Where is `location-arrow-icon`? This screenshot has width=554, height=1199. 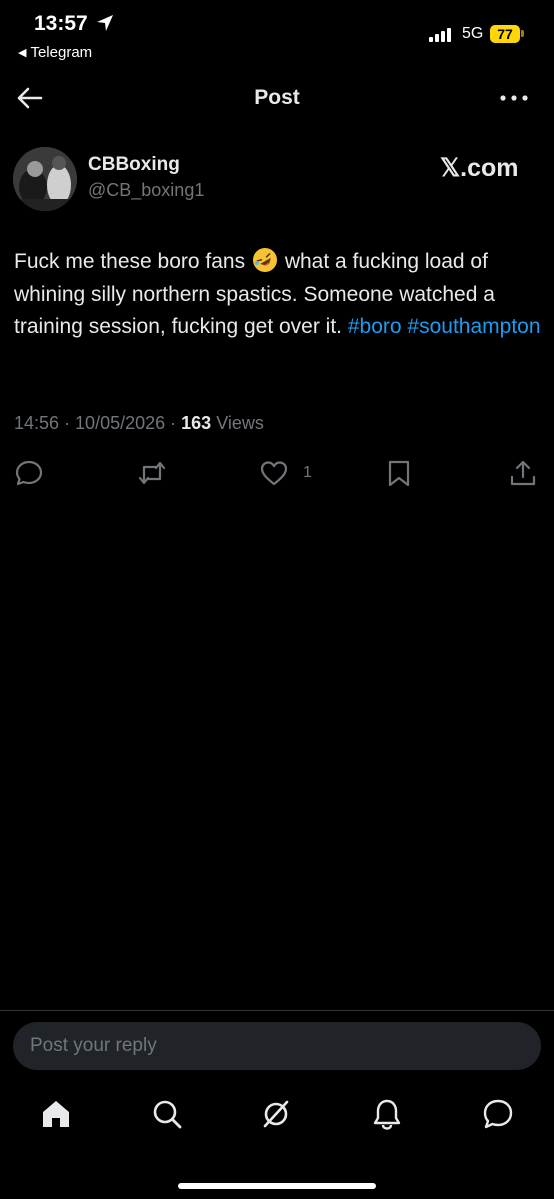 location-arrow-icon is located at coordinates (105, 23).